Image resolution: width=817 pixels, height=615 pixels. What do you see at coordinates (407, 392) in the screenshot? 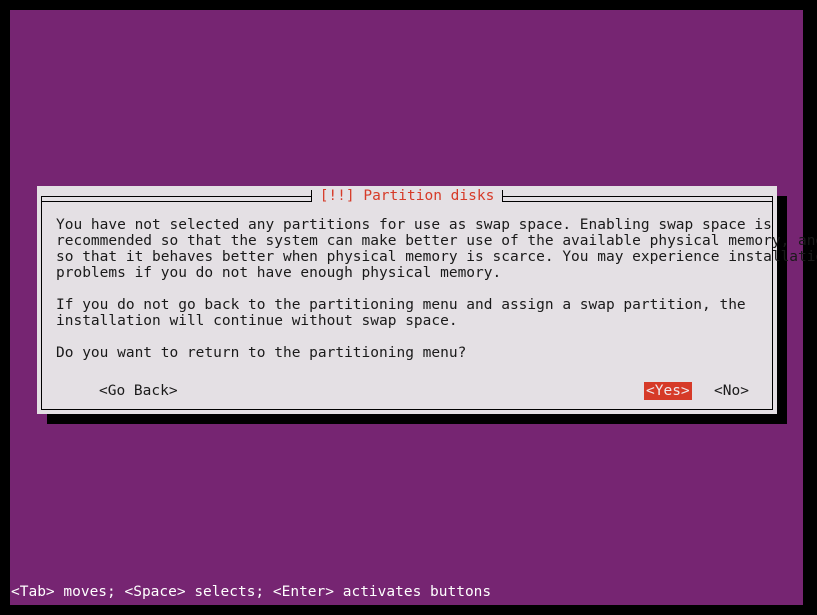
I see `dialog-button-row: <Go Back> <Yes> <No>` at bounding box center [407, 392].